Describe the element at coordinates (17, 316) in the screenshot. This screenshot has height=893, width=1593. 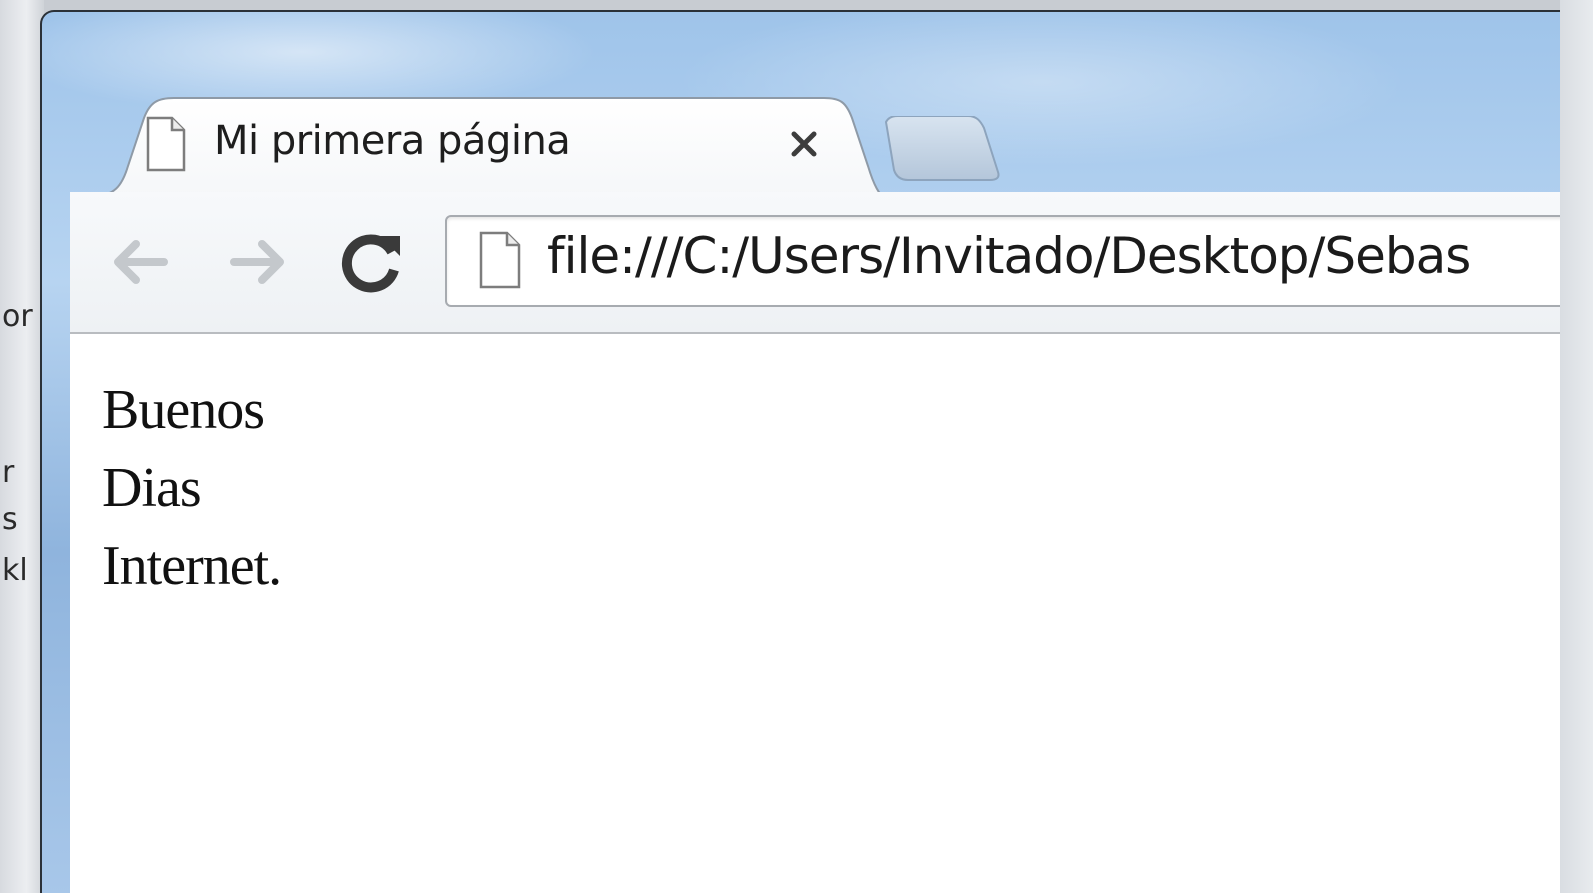
I see `desktop-text-fragment: or` at that location.